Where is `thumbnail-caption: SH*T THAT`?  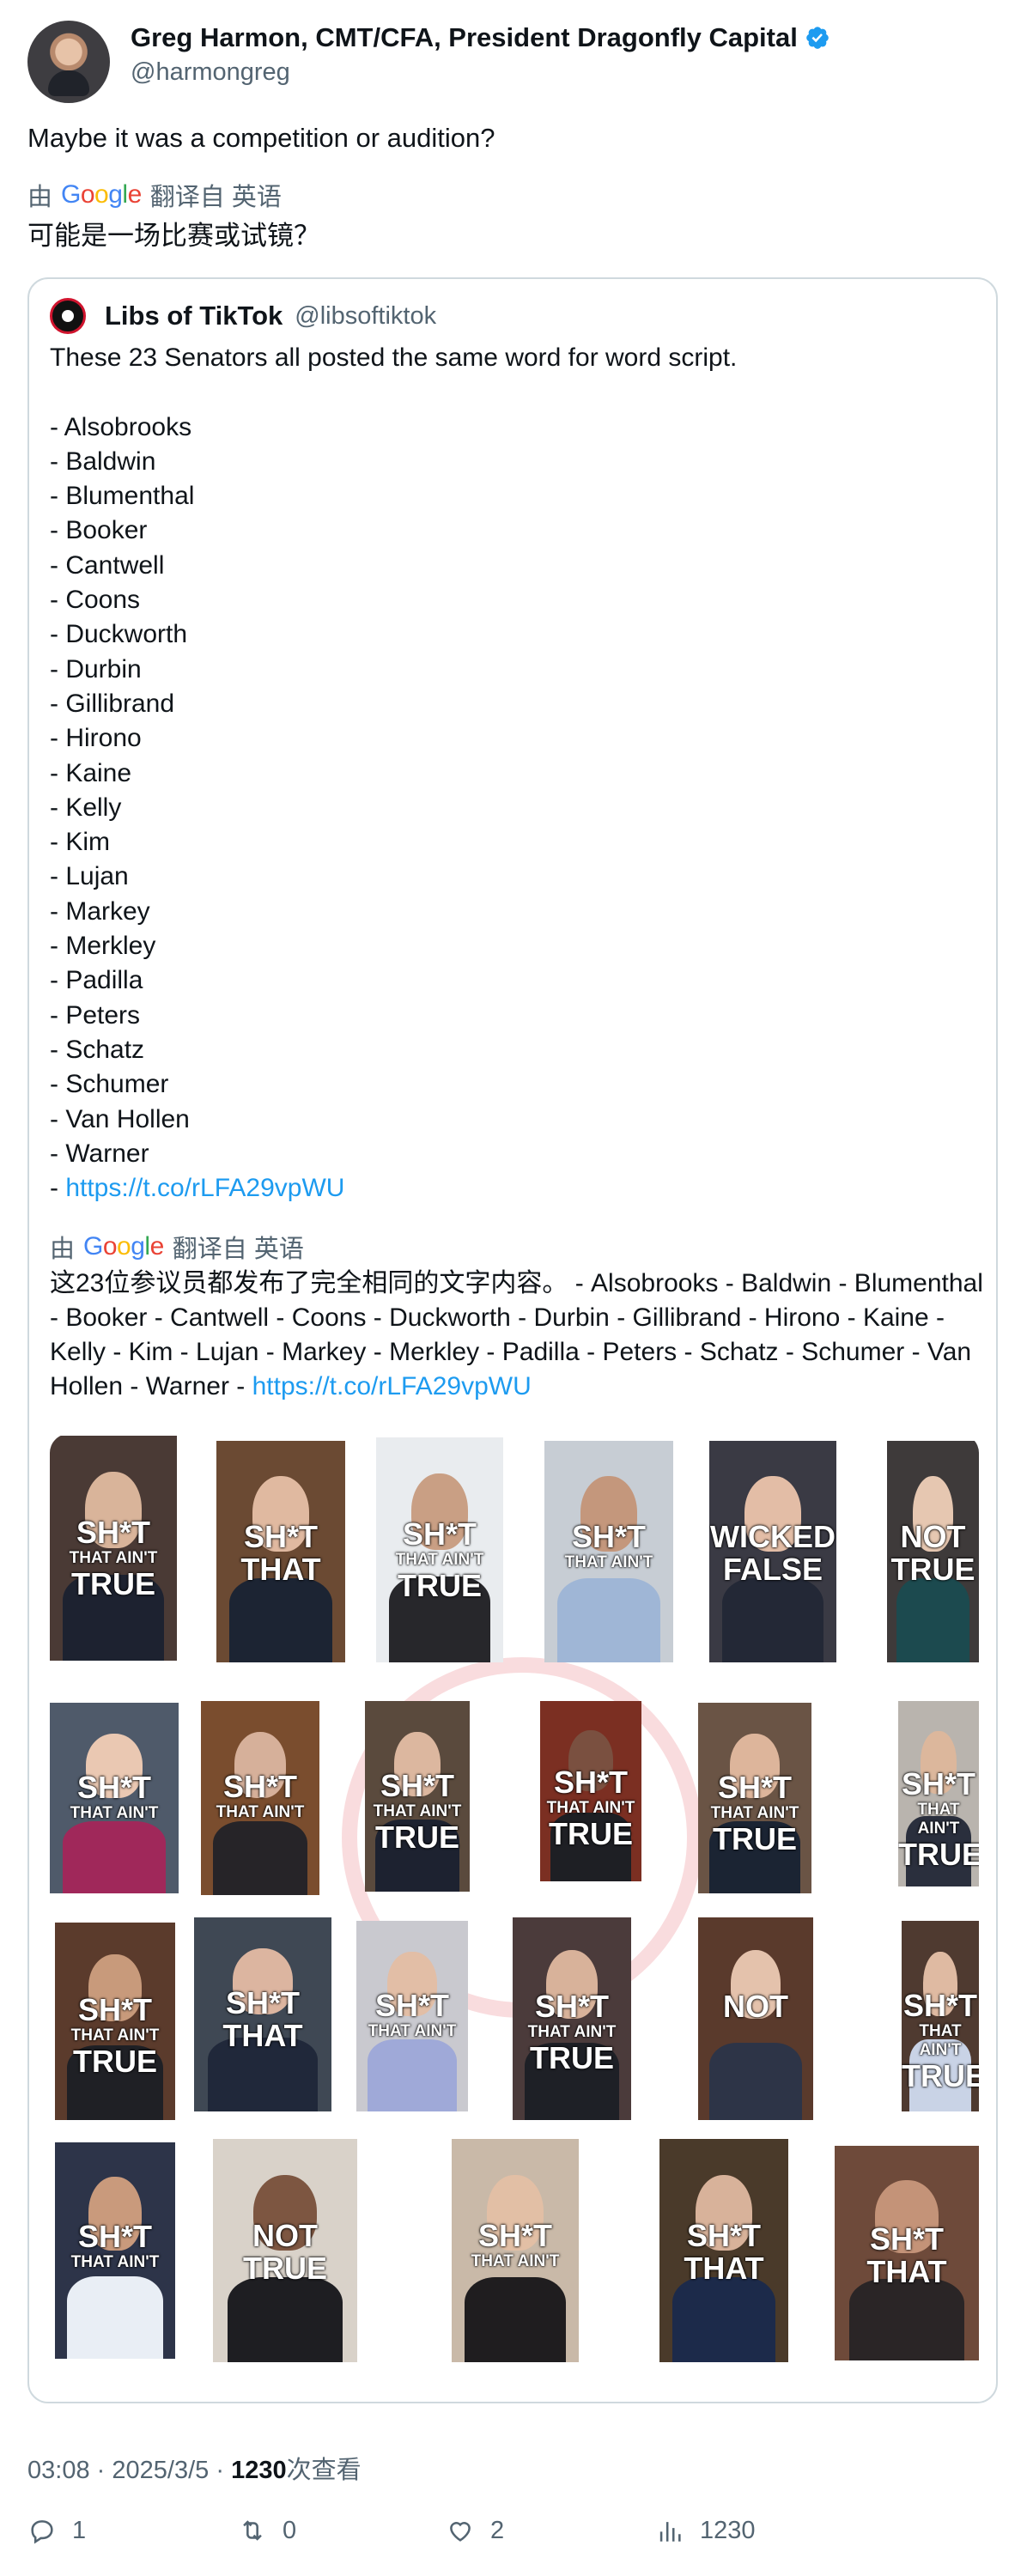
thumbnail-caption: SH*T THAT is located at coordinates (280, 1554).